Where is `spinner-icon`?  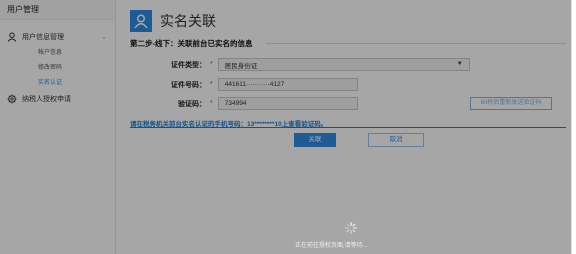
spinner-icon is located at coordinates (351, 228).